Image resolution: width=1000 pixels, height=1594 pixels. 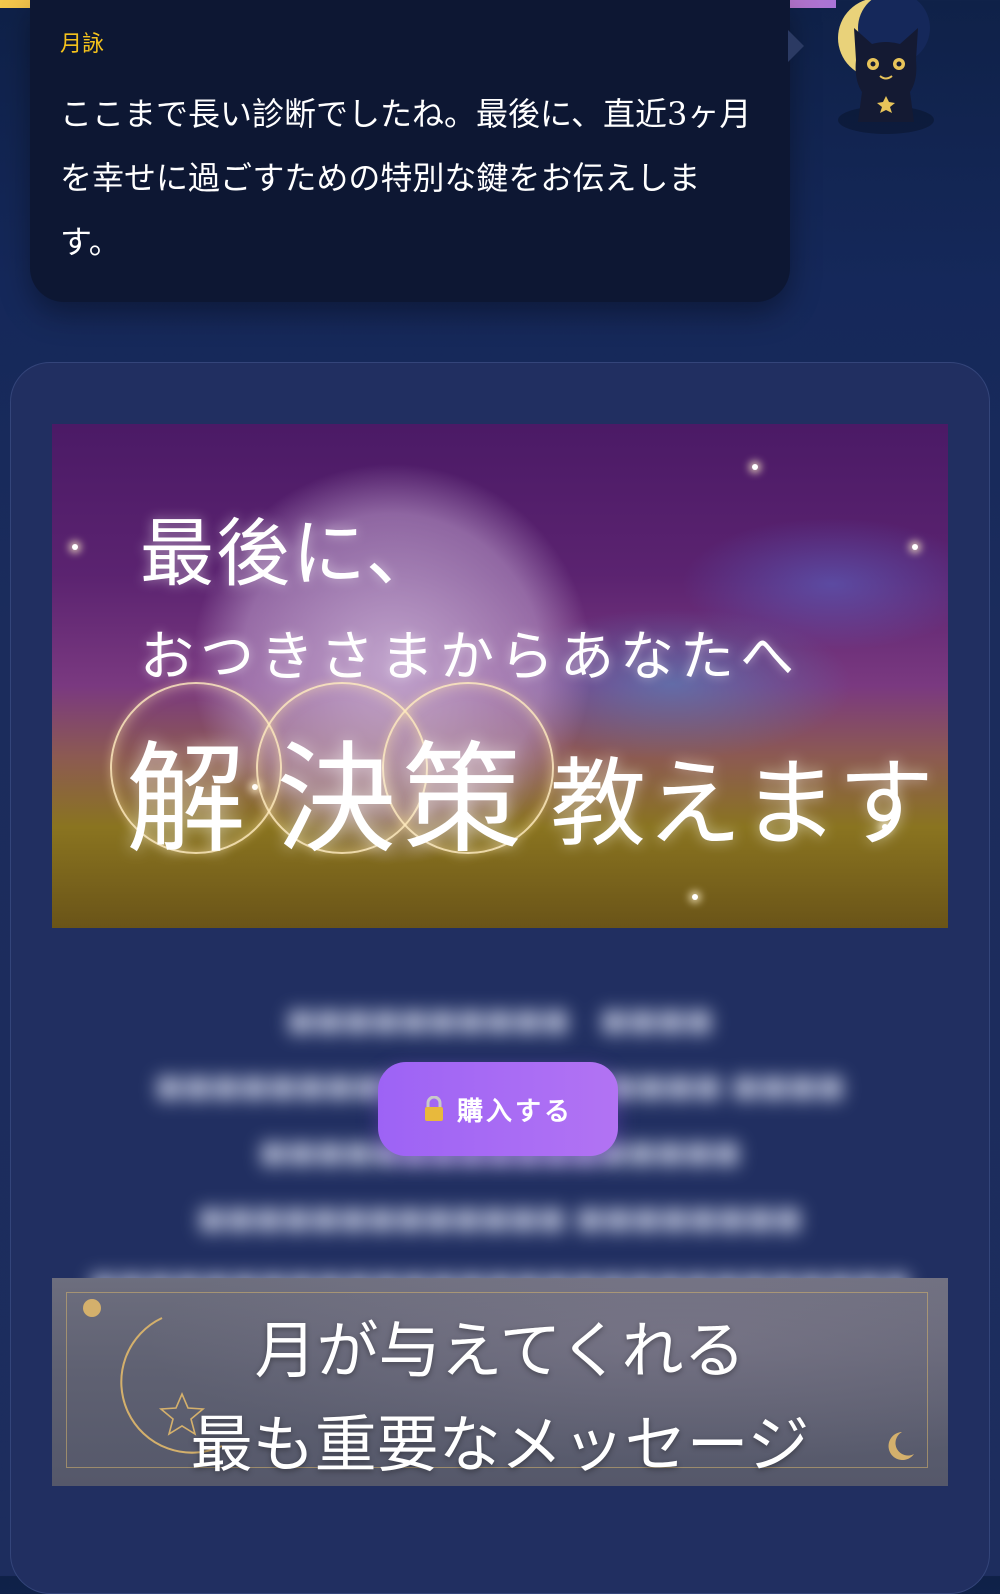 What do you see at coordinates (291, 554) in the screenshot?
I see `banner-line-1: 最後に、` at bounding box center [291, 554].